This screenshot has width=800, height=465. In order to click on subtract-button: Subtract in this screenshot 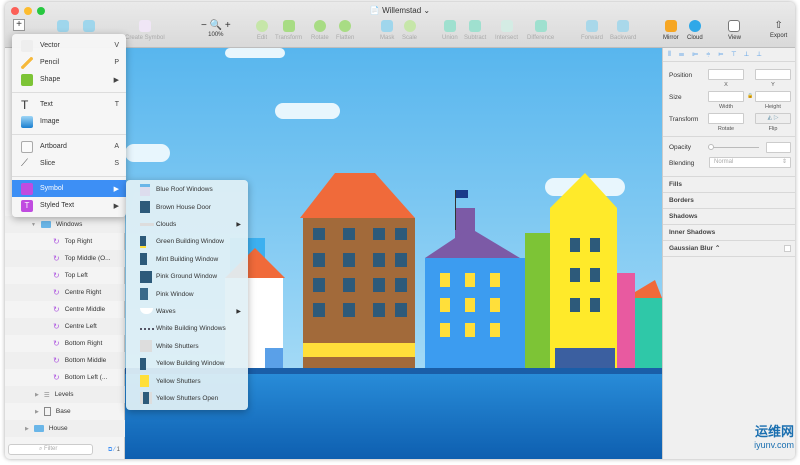, I will do `click(475, 30)`.